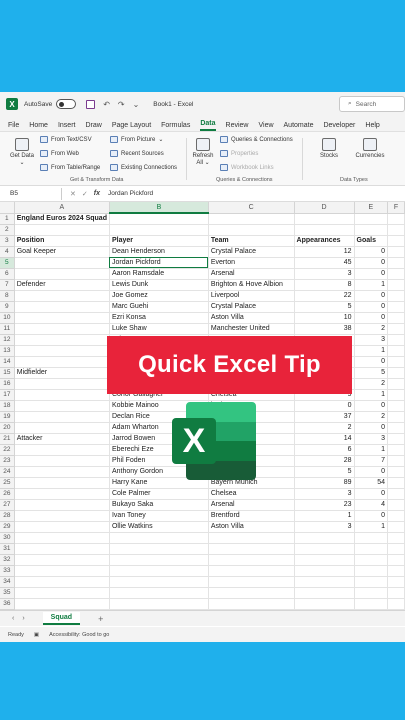  What do you see at coordinates (159, 263) in the screenshot?
I see `cell: Jordan Pickford` at bounding box center [159, 263].